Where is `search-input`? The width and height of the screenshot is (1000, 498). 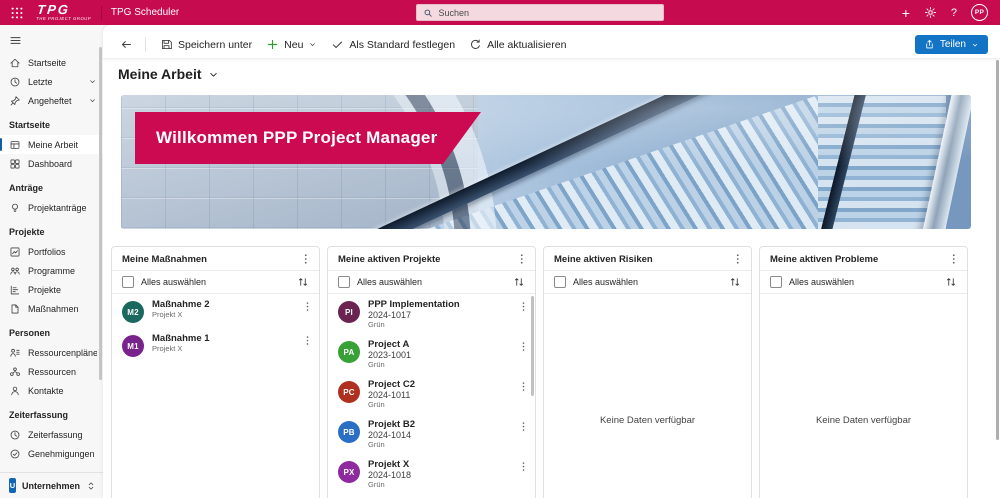 search-input is located at coordinates (548, 12).